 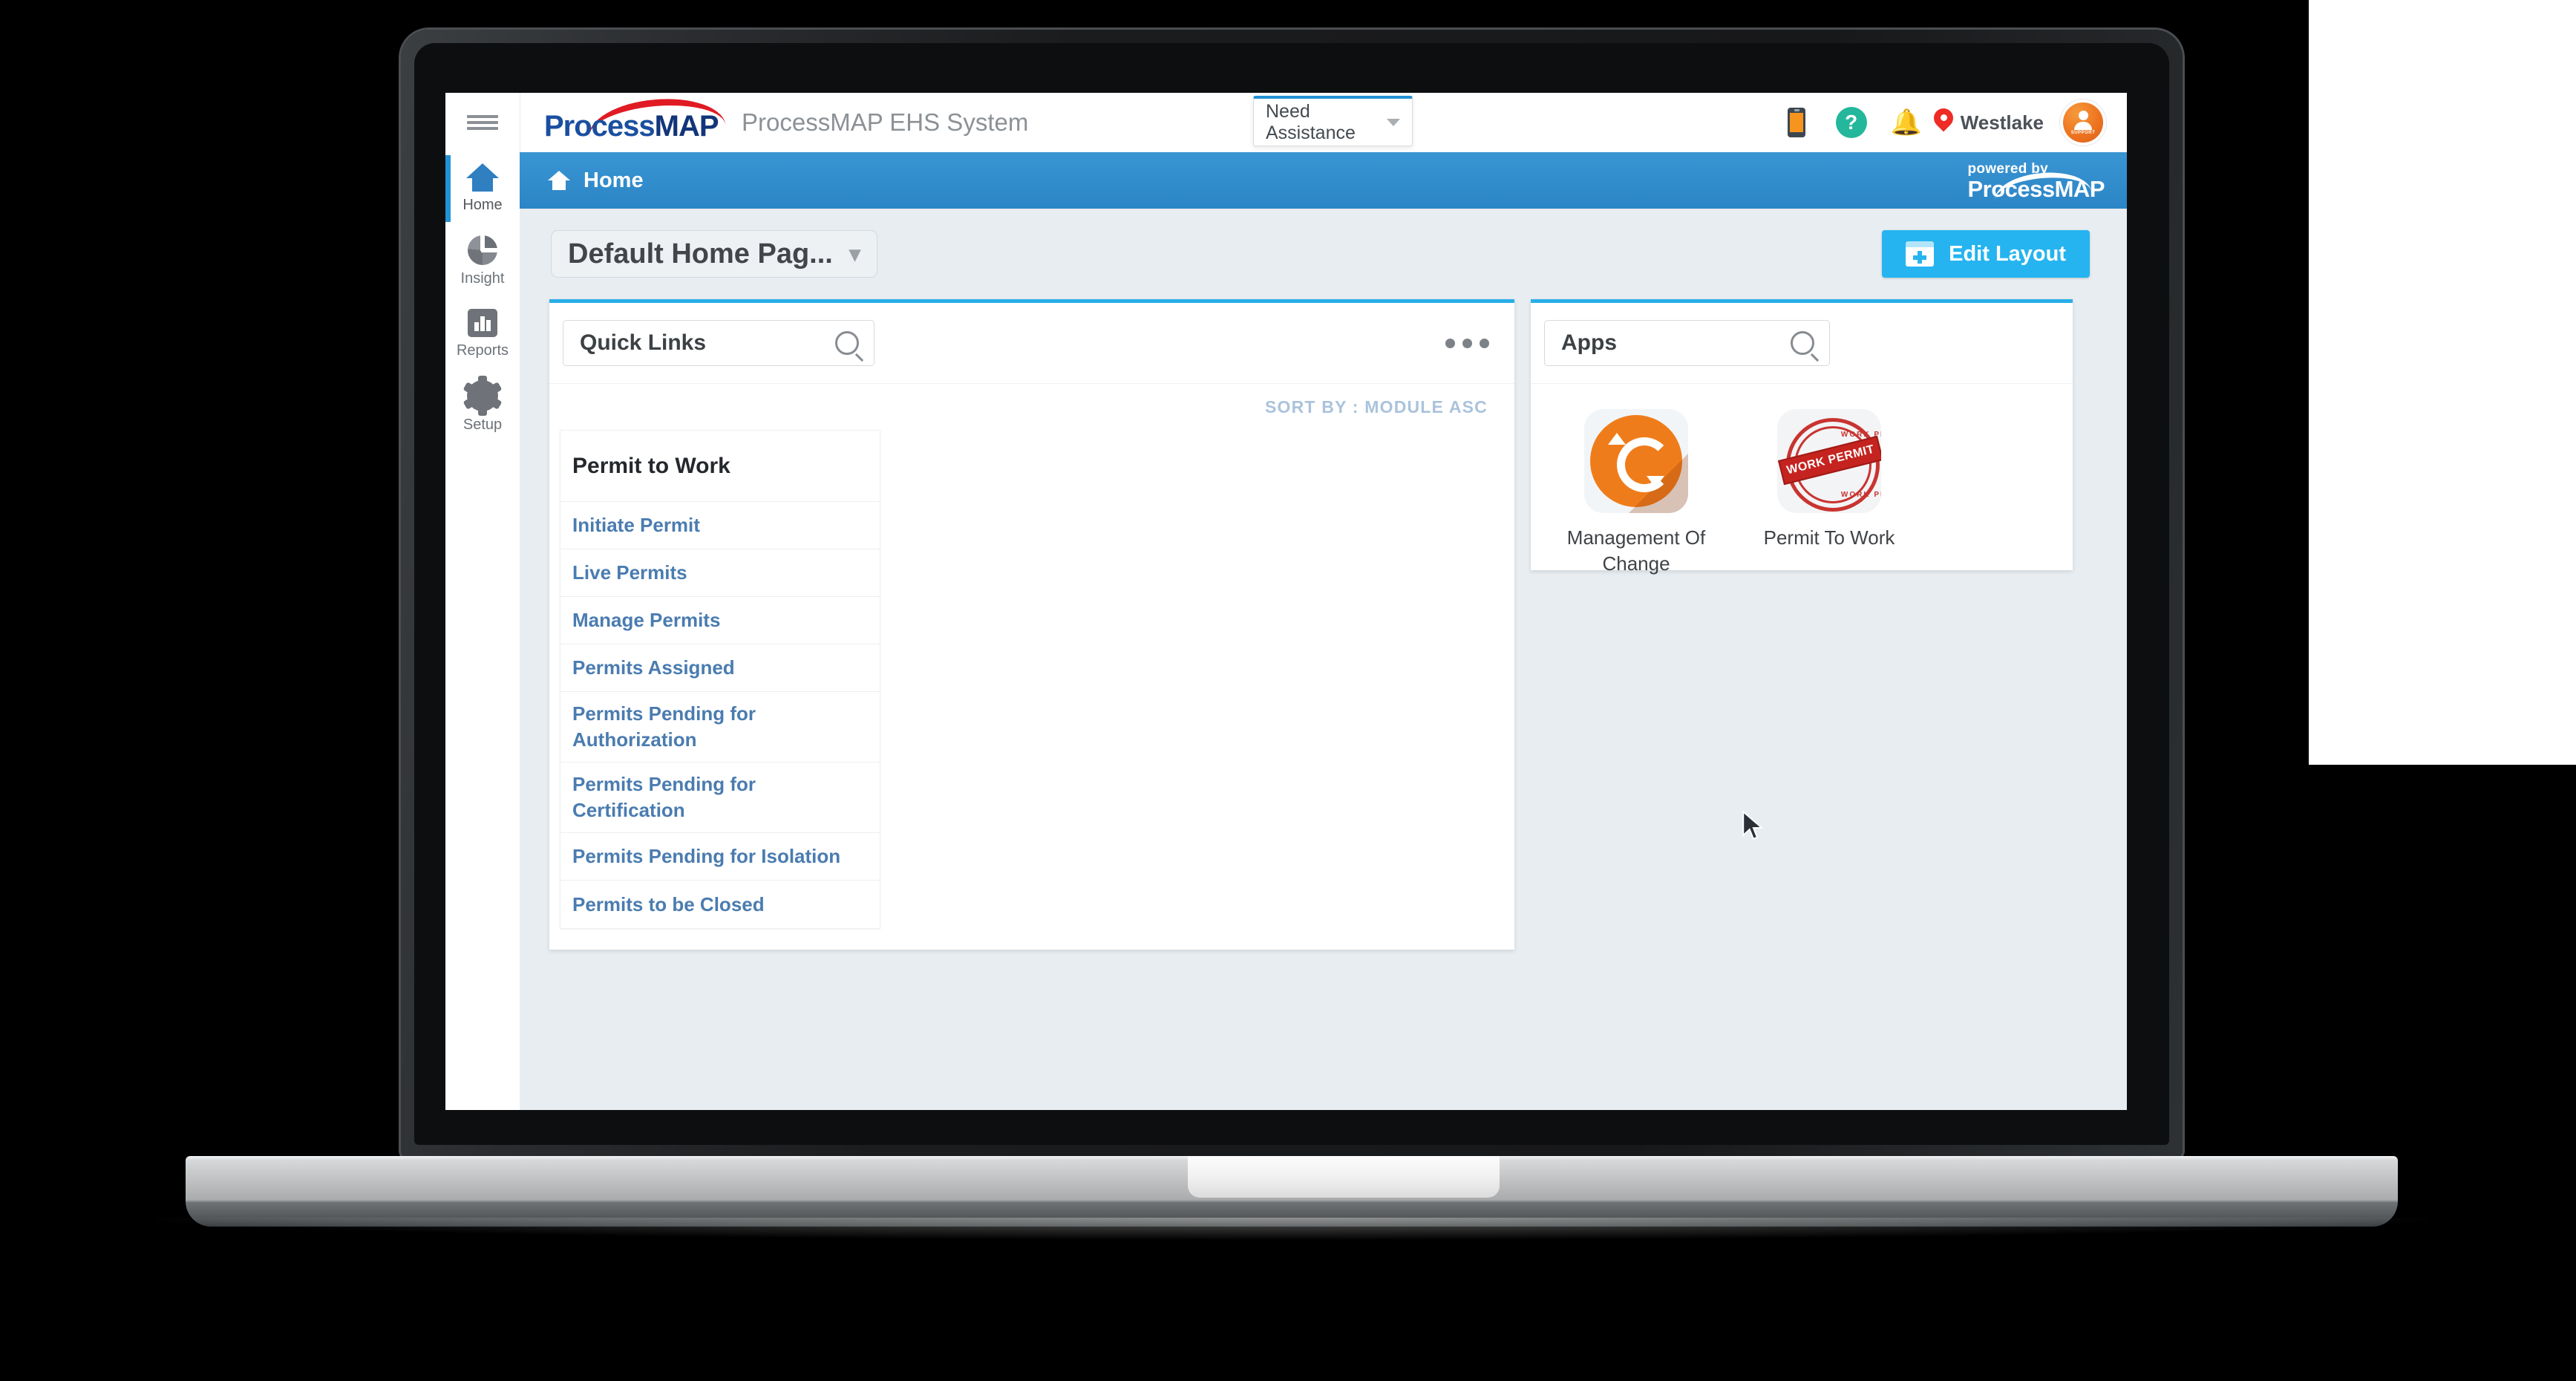 I want to click on location-label: Westlake, so click(x=2003, y=122).